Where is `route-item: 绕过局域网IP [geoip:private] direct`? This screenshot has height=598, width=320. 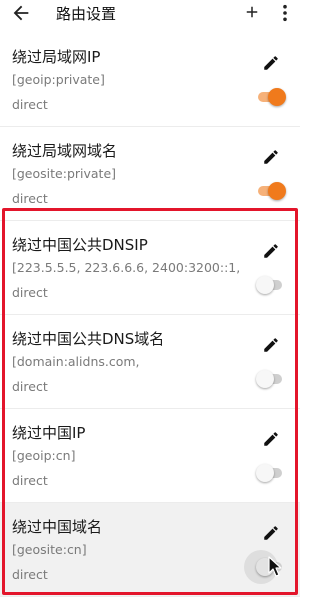 route-item: 绕过局域网IP [geoip:private] direct is located at coordinates (150, 80).